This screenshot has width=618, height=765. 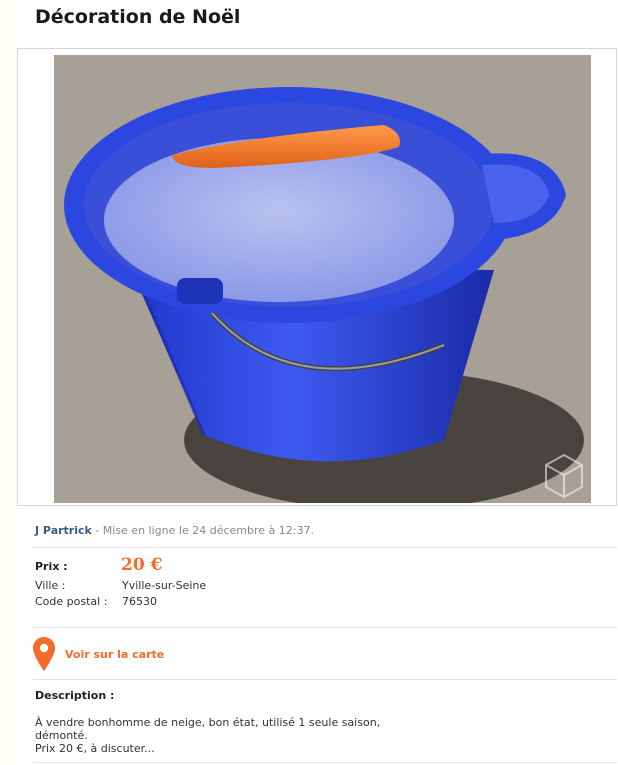 I want to click on view-map-link: Voir sur la carte, so click(x=133, y=654).